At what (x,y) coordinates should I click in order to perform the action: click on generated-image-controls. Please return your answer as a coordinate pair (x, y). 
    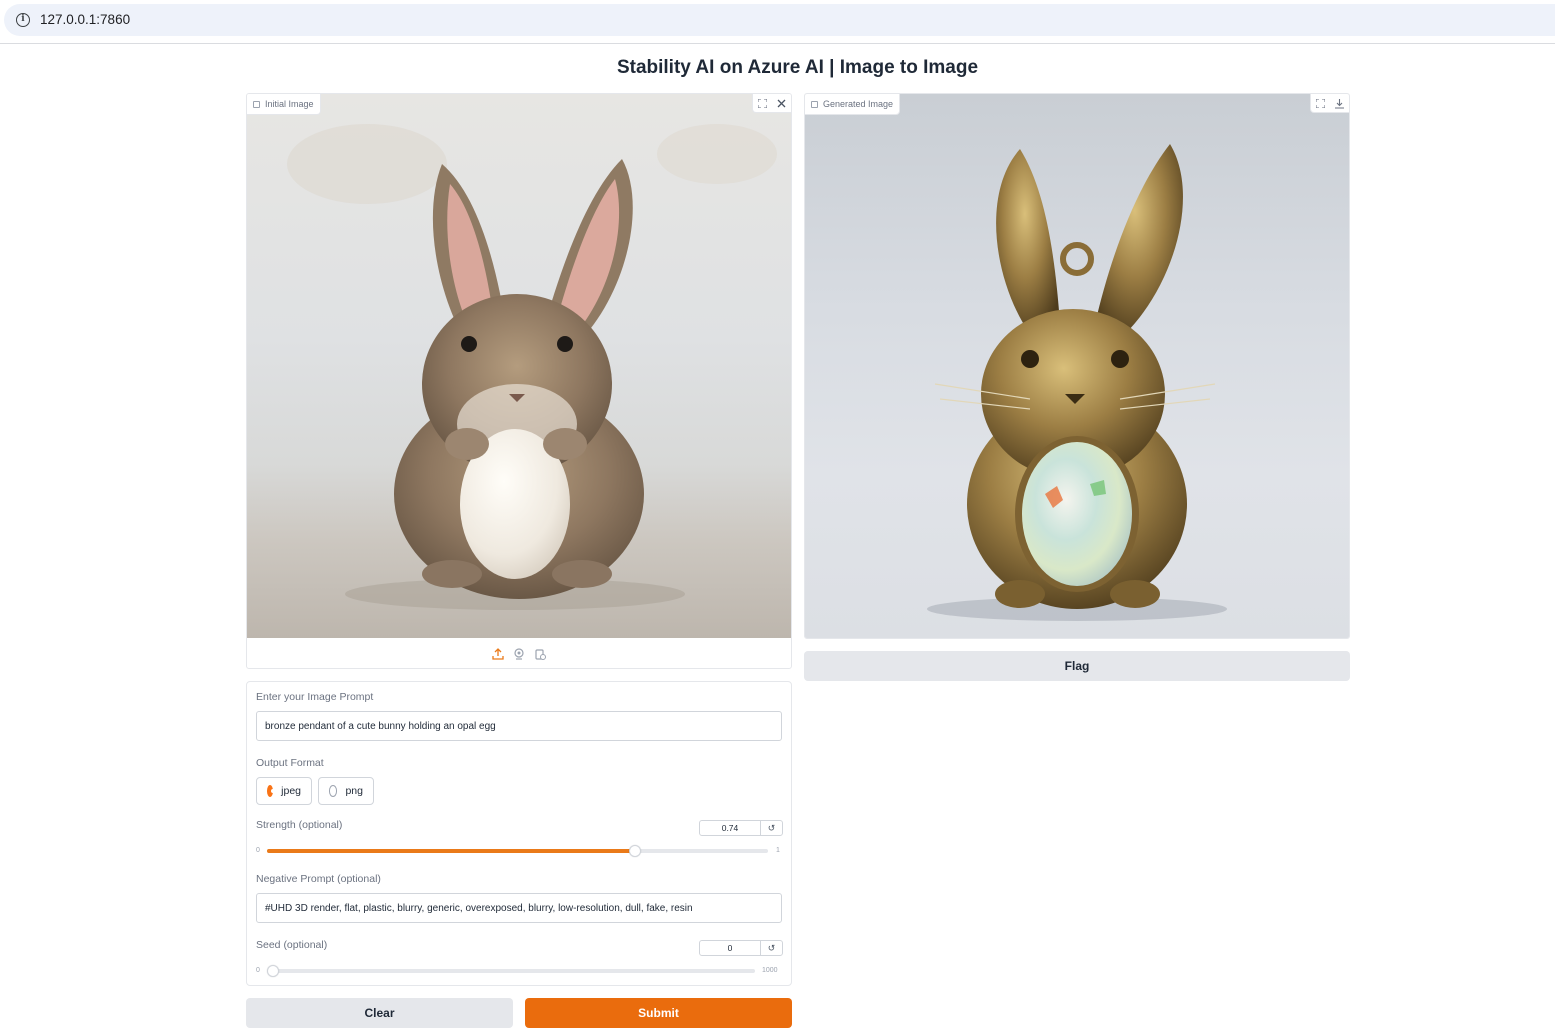
    Looking at the image, I should click on (1329, 103).